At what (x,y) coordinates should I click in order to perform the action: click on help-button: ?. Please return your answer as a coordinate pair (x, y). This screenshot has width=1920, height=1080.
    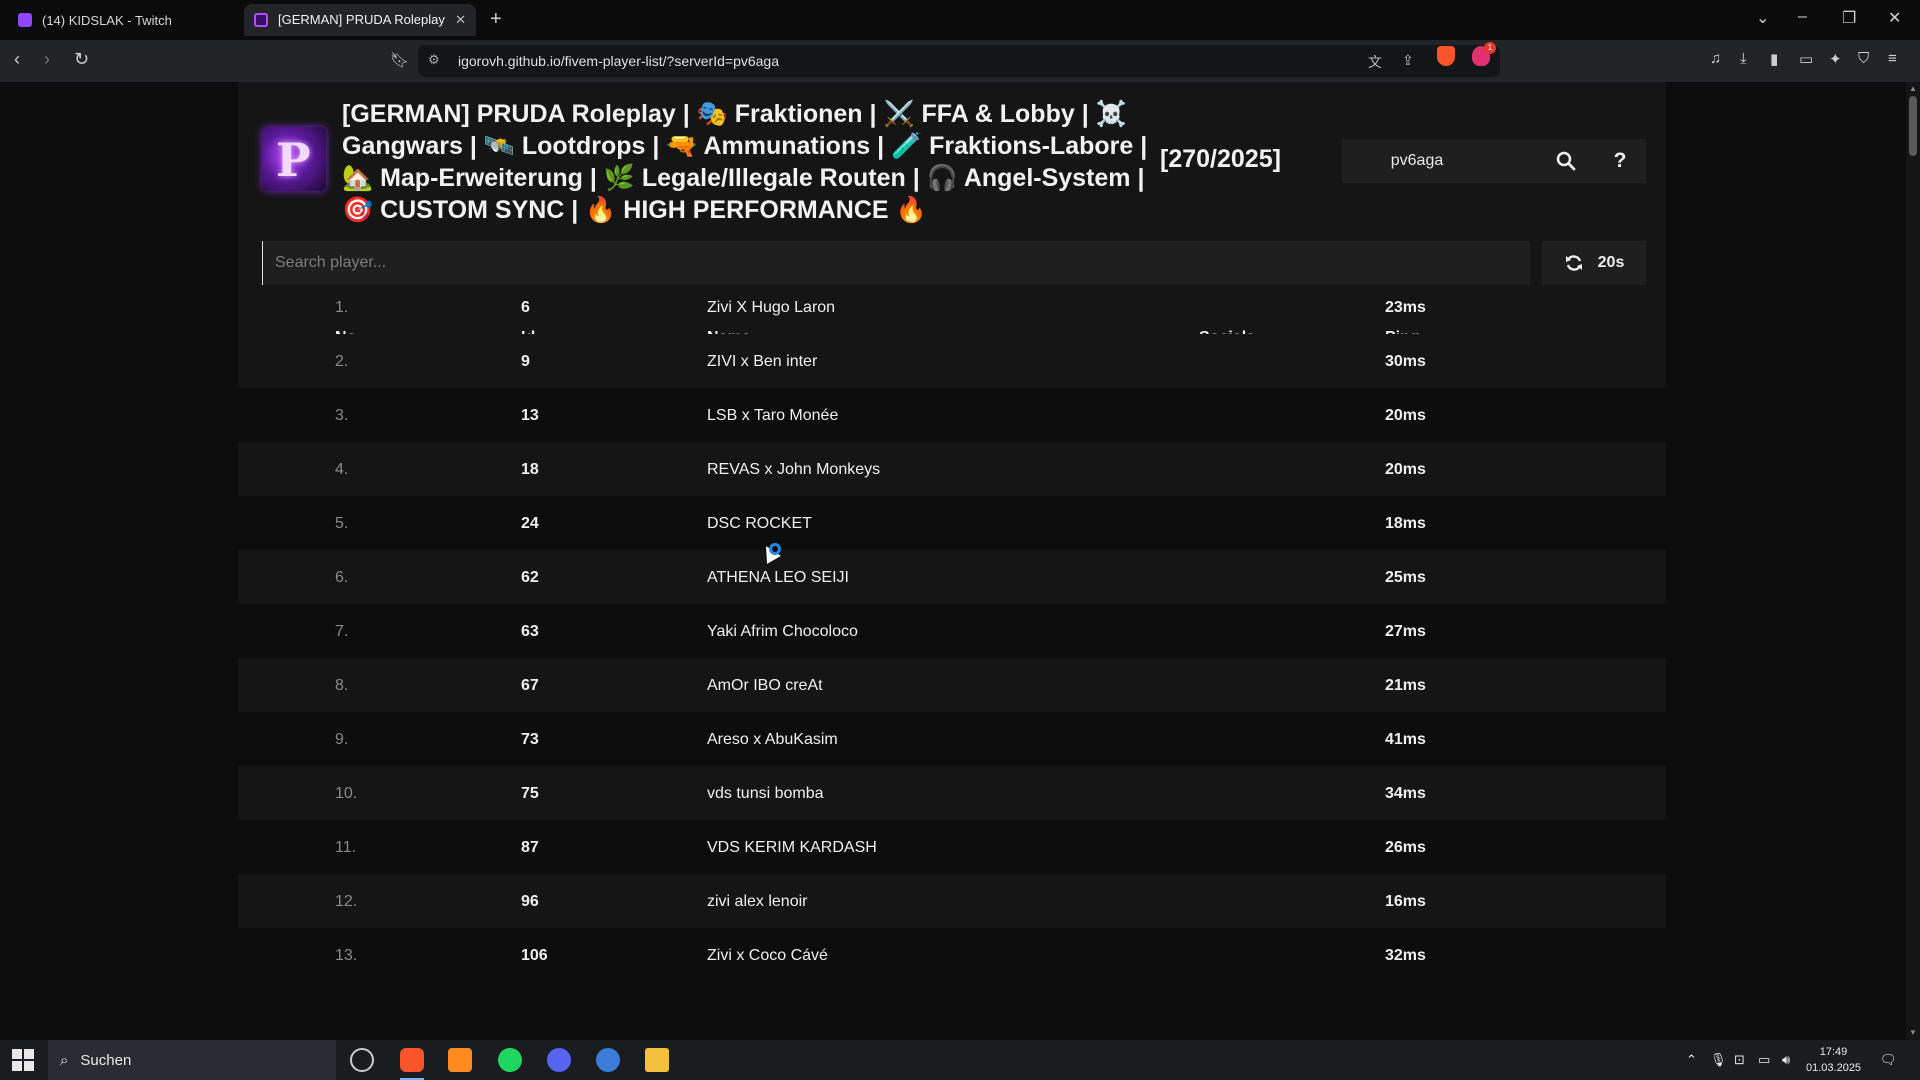
    Looking at the image, I should click on (1620, 161).